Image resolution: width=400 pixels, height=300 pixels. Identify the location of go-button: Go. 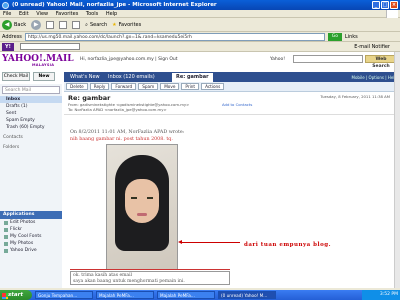
(334, 36).